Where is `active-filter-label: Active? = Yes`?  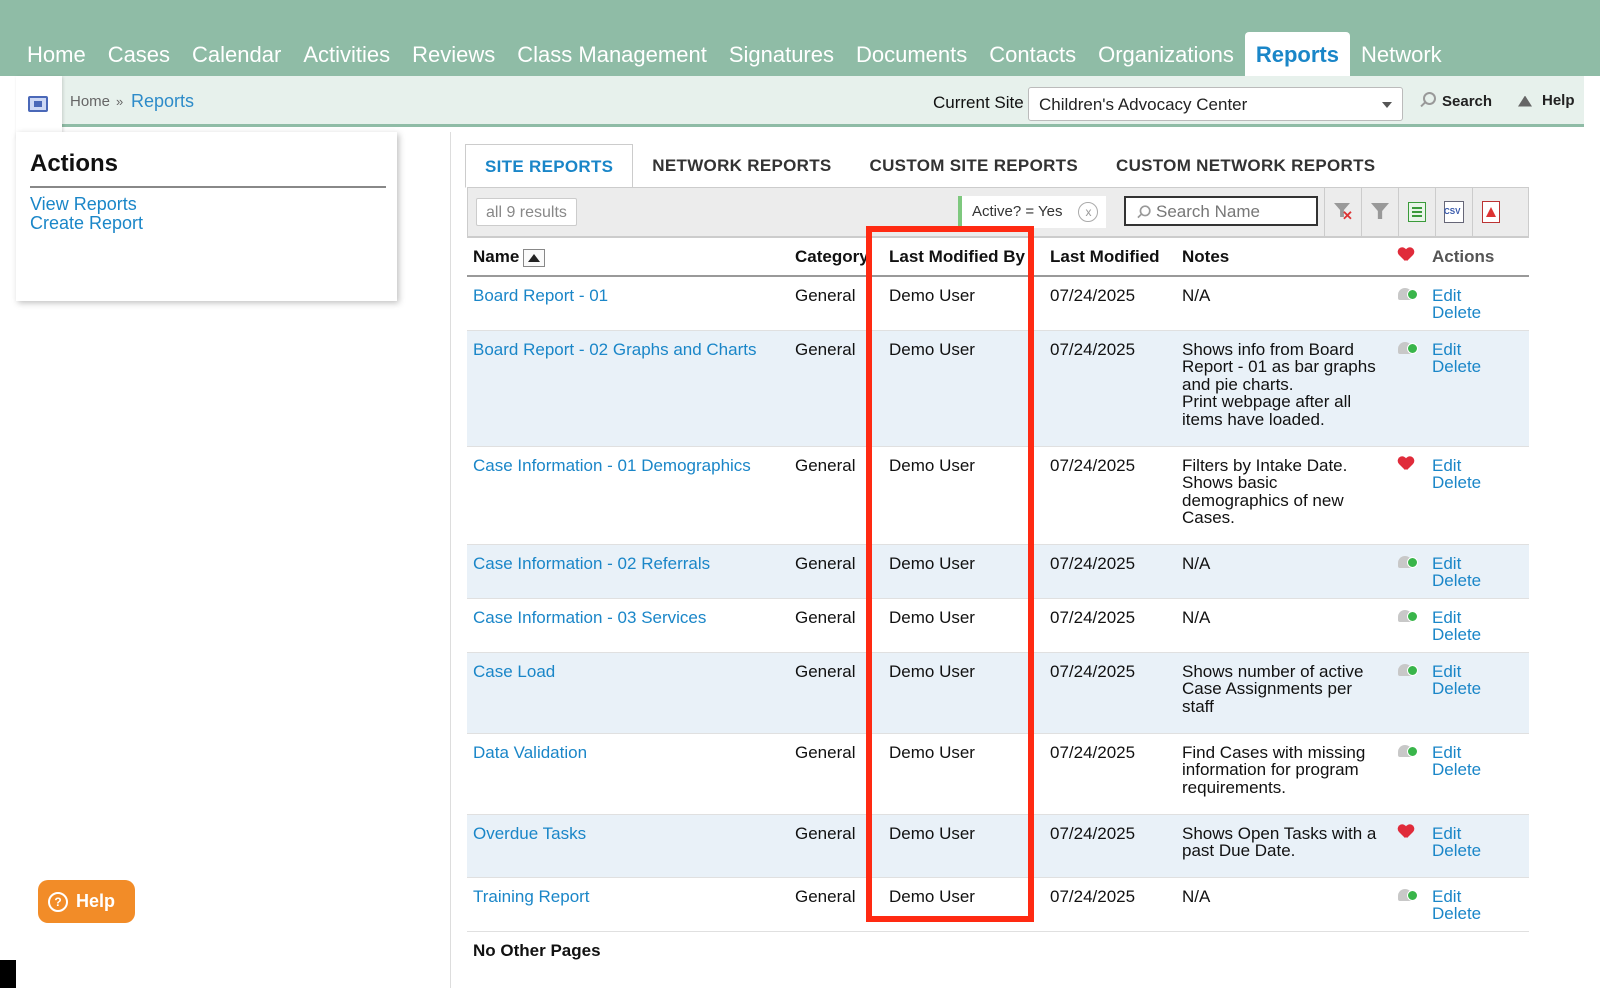
active-filter-label: Active? = Yes is located at coordinates (1017, 211).